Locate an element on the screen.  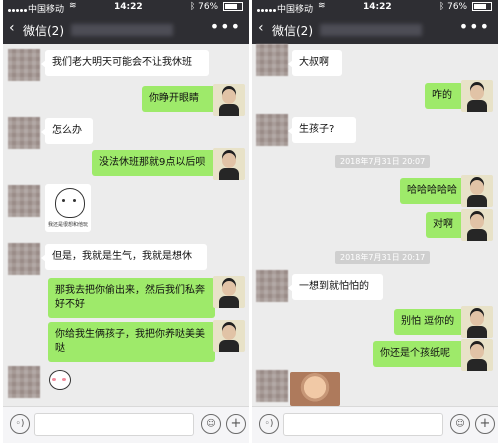
message-bubble: 没法休班那就9点以后呗 is located at coordinates (156, 163).